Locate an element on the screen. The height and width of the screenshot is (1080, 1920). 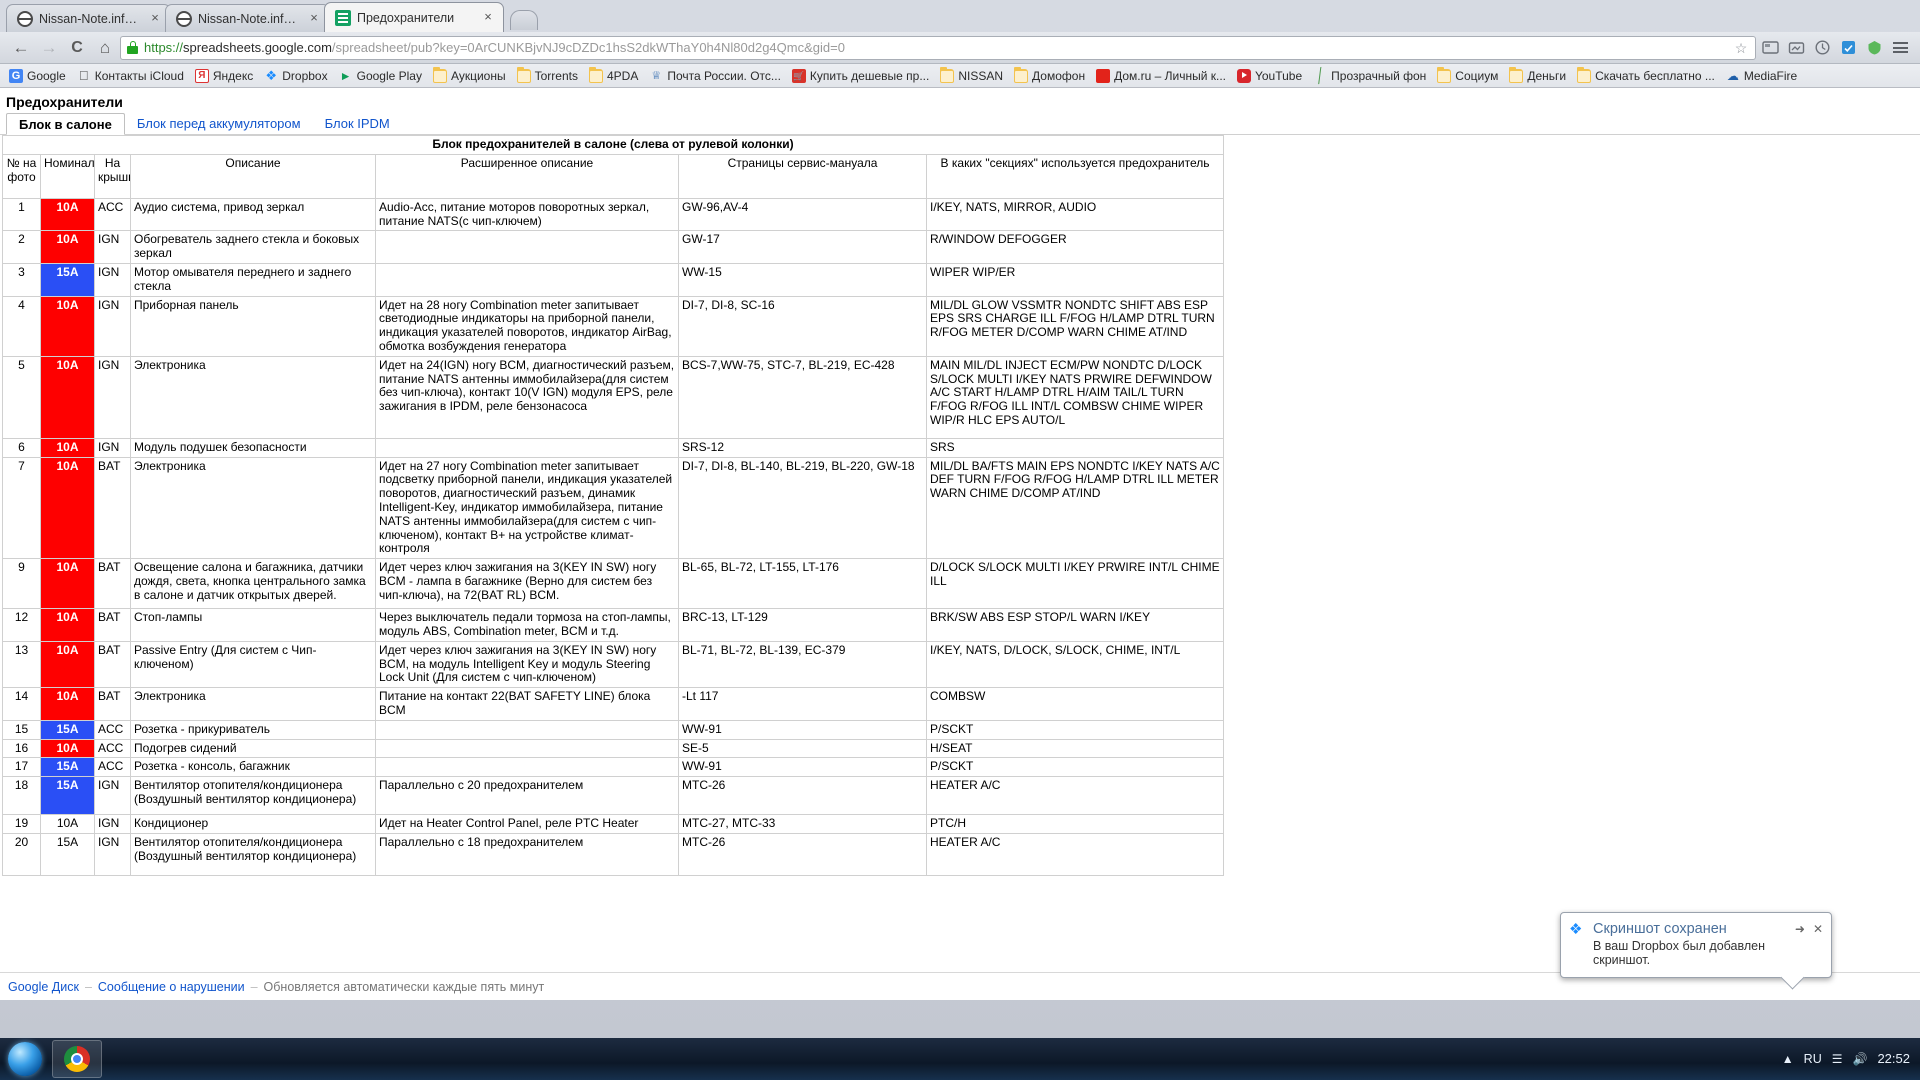
cell-sections: H/SEAT is located at coordinates (1075, 748).